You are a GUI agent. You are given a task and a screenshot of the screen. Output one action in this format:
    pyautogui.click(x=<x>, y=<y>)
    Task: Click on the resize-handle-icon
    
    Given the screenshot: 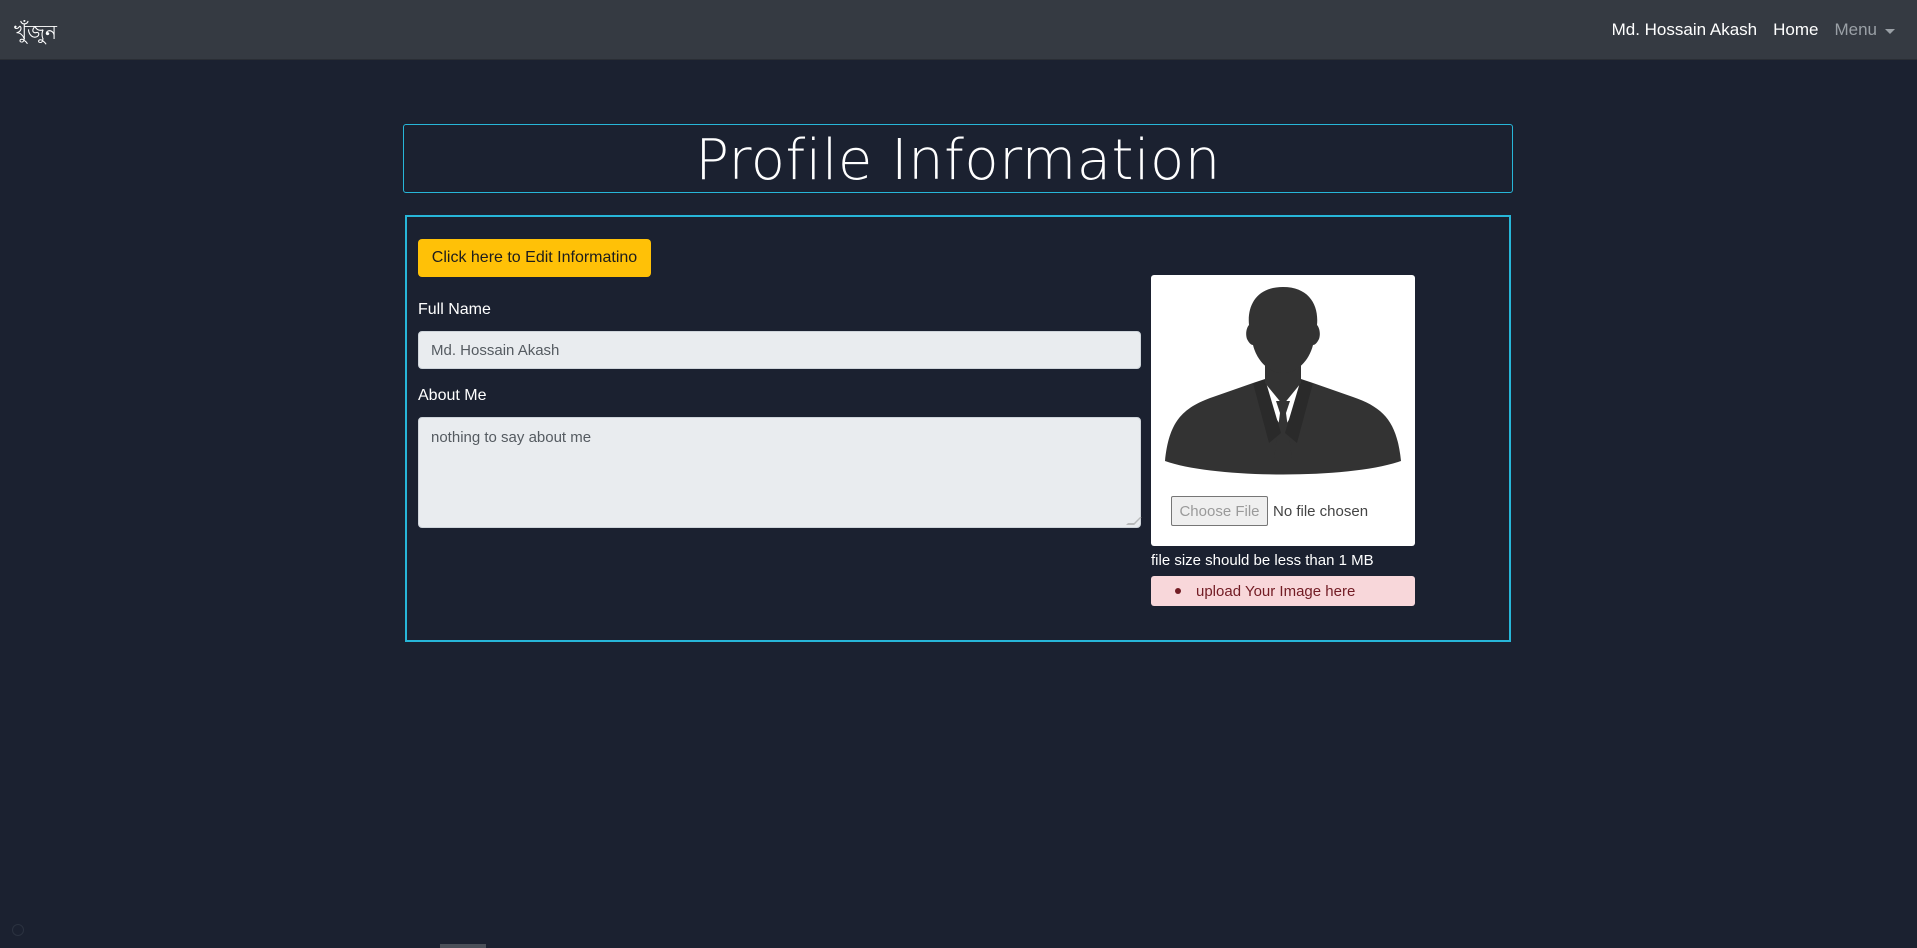 What is the action you would take?
    pyautogui.click(x=1134, y=521)
    